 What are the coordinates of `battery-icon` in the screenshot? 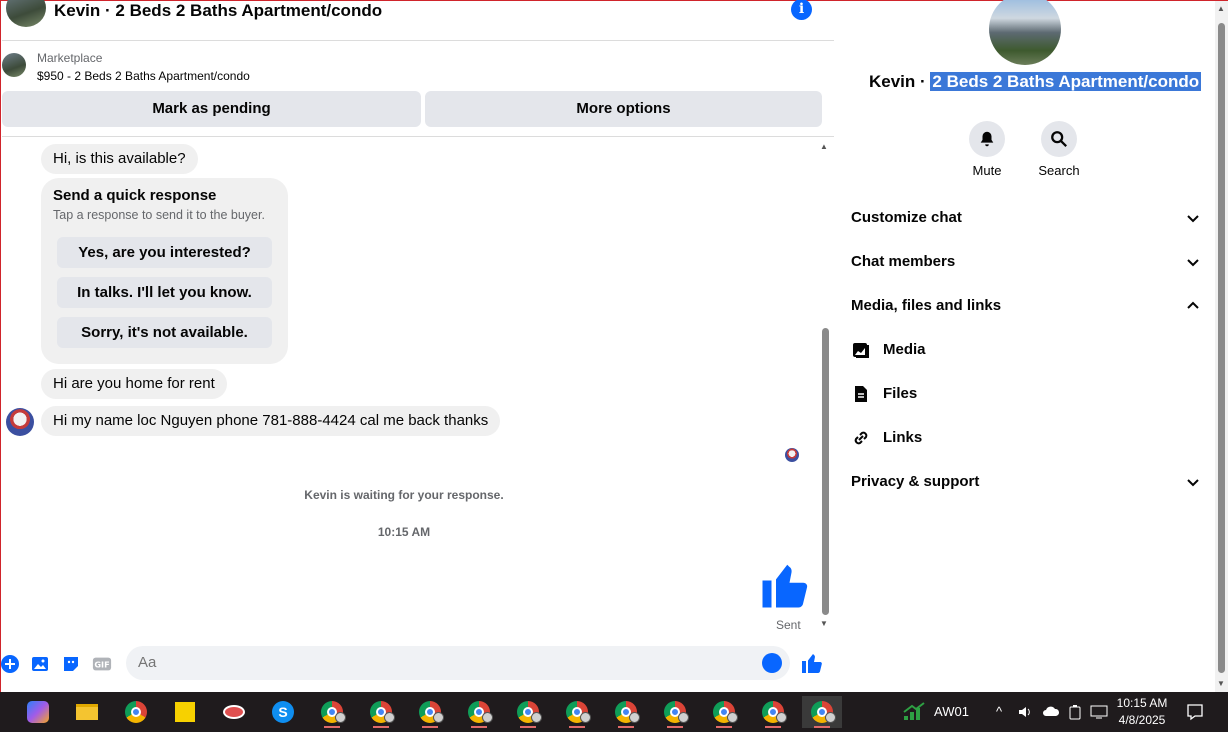 It's located at (1075, 712).